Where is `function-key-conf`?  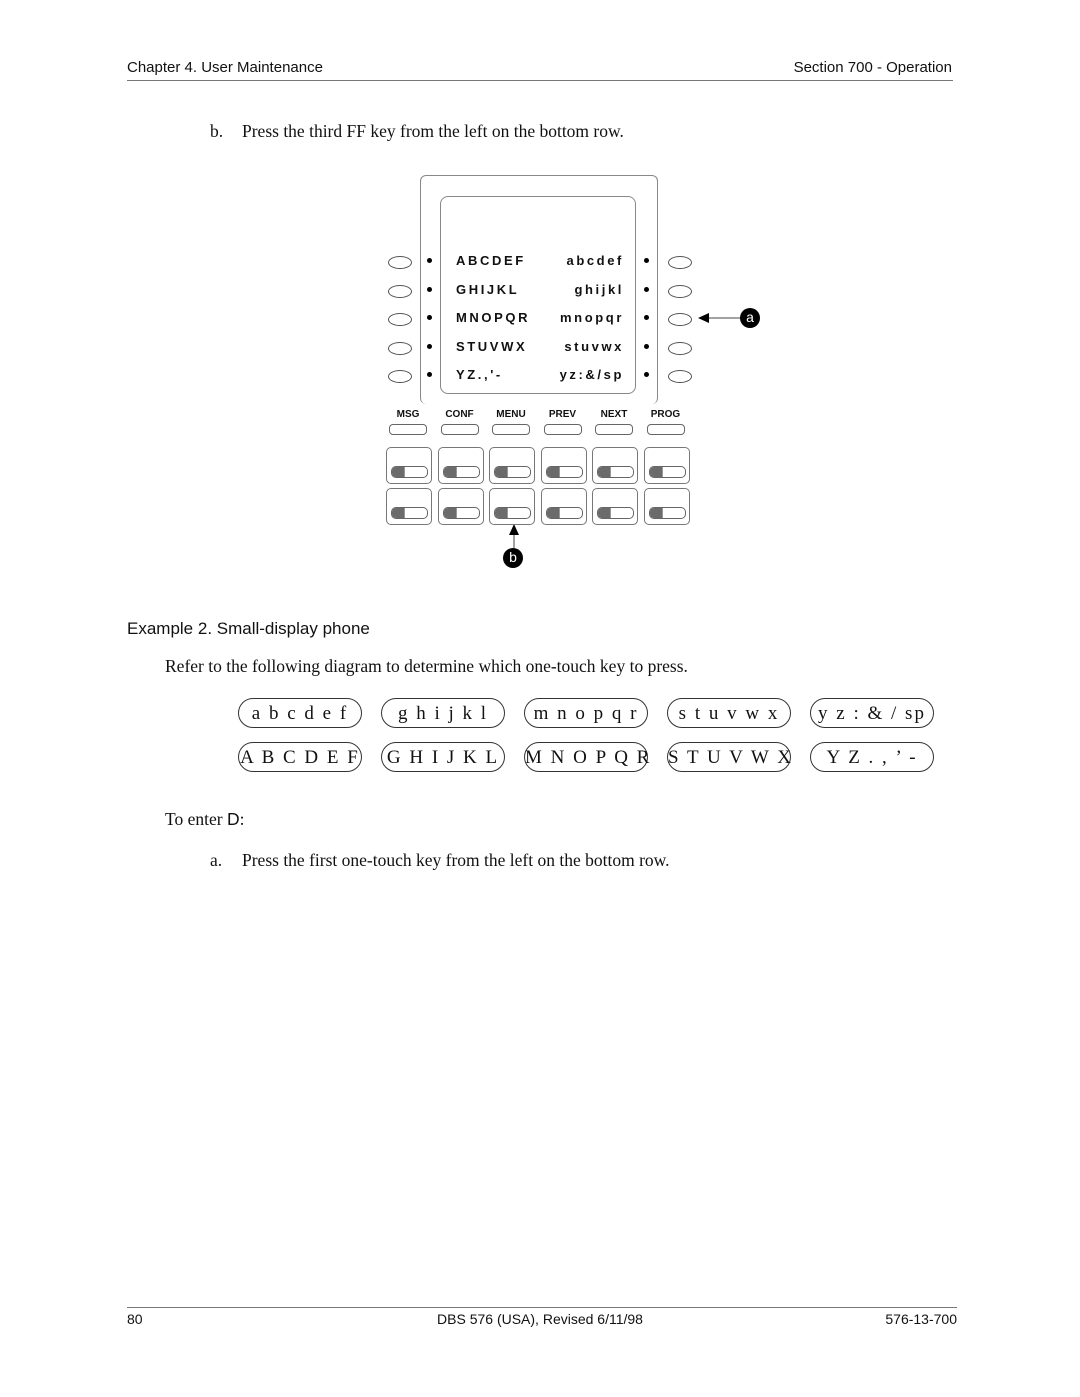 function-key-conf is located at coordinates (459, 429).